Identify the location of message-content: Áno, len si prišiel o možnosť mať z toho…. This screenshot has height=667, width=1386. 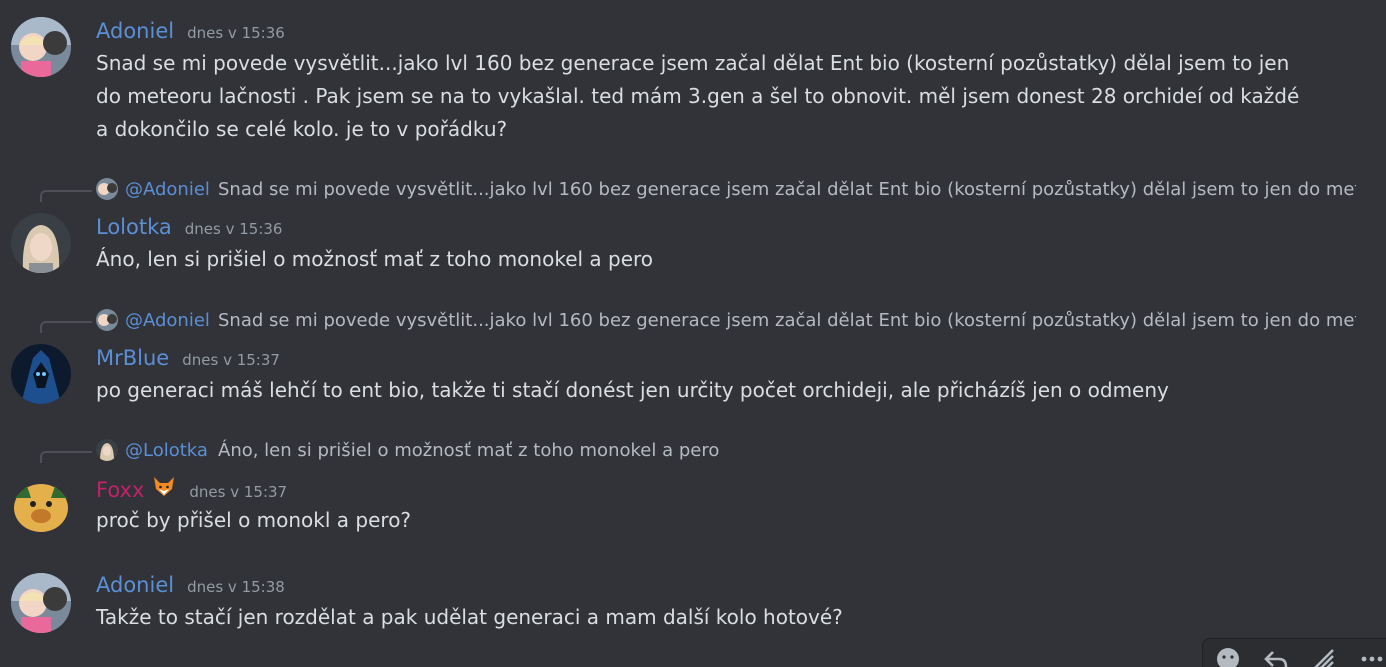
(375, 259).